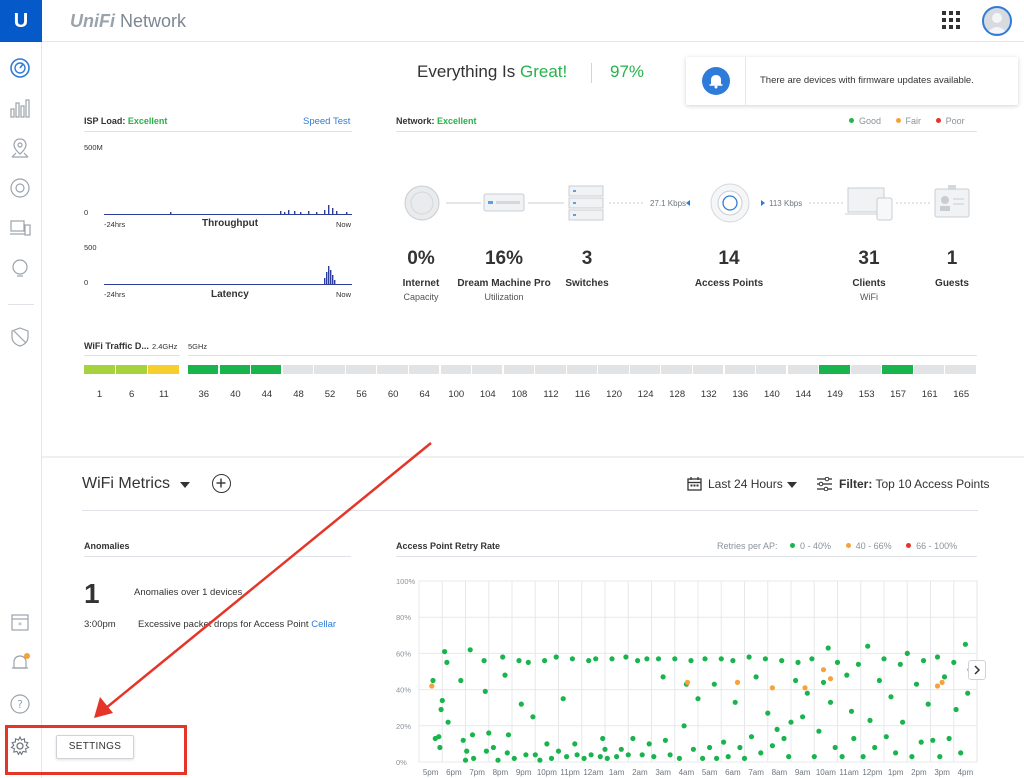 The image size is (1024, 778). Describe the element at coordinates (977, 670) in the screenshot. I see `chart-next-button` at that location.